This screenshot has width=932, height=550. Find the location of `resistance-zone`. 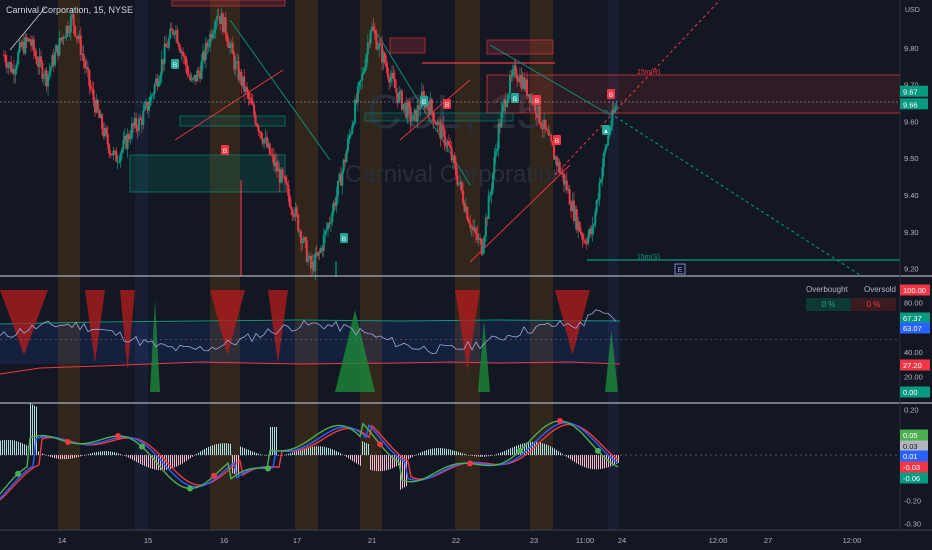

resistance-zone is located at coordinates (693, 94).